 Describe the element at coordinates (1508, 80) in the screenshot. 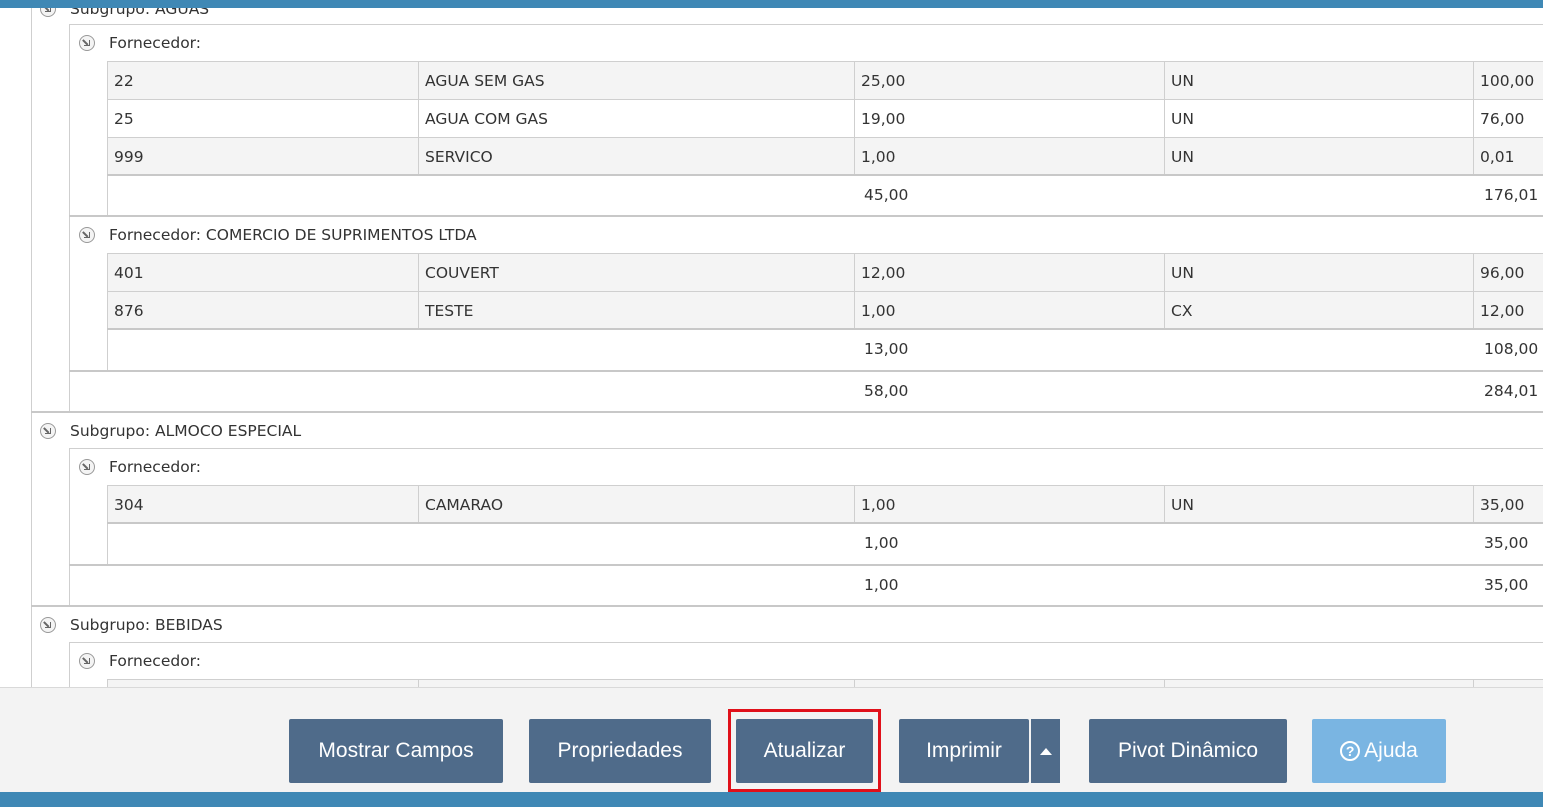

I see `cell-value: 100,00` at that location.